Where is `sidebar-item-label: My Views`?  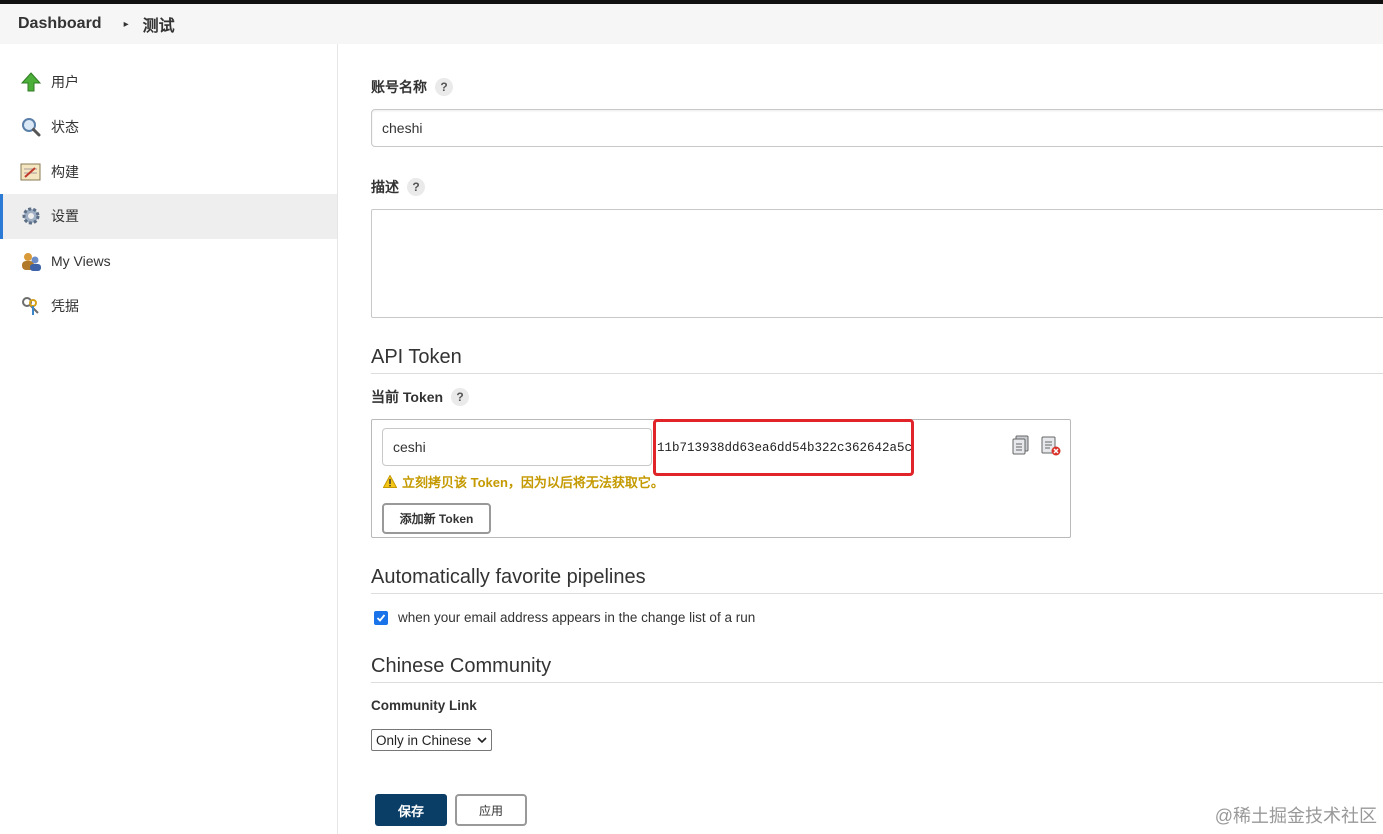 sidebar-item-label: My Views is located at coordinates (81, 261).